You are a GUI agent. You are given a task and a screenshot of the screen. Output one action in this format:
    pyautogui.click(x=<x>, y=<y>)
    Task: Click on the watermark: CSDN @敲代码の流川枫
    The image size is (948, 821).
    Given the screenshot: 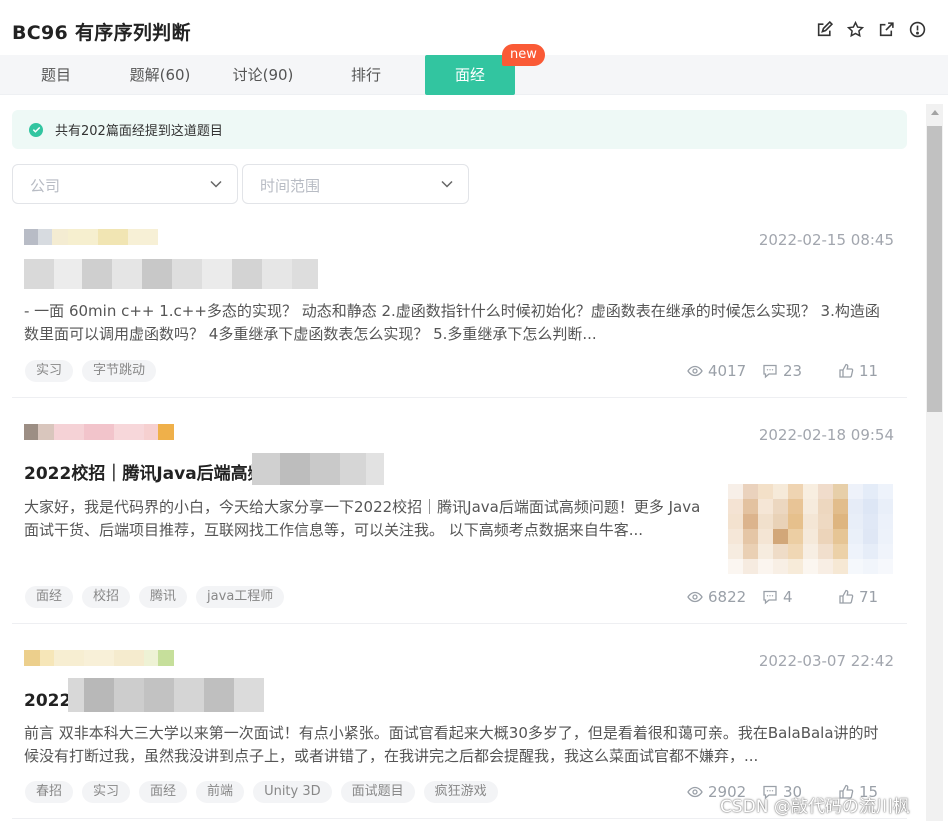 What is the action you would take?
    pyautogui.click(x=815, y=807)
    